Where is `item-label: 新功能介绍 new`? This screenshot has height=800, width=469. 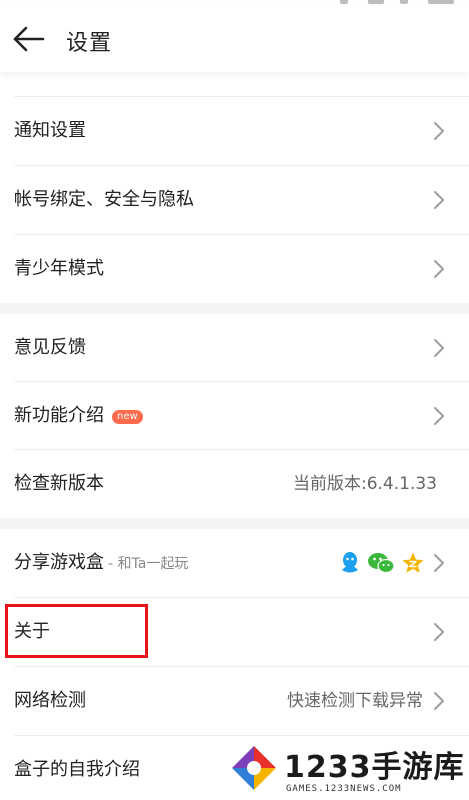
item-label: 新功能介绍 new is located at coordinates (78, 416).